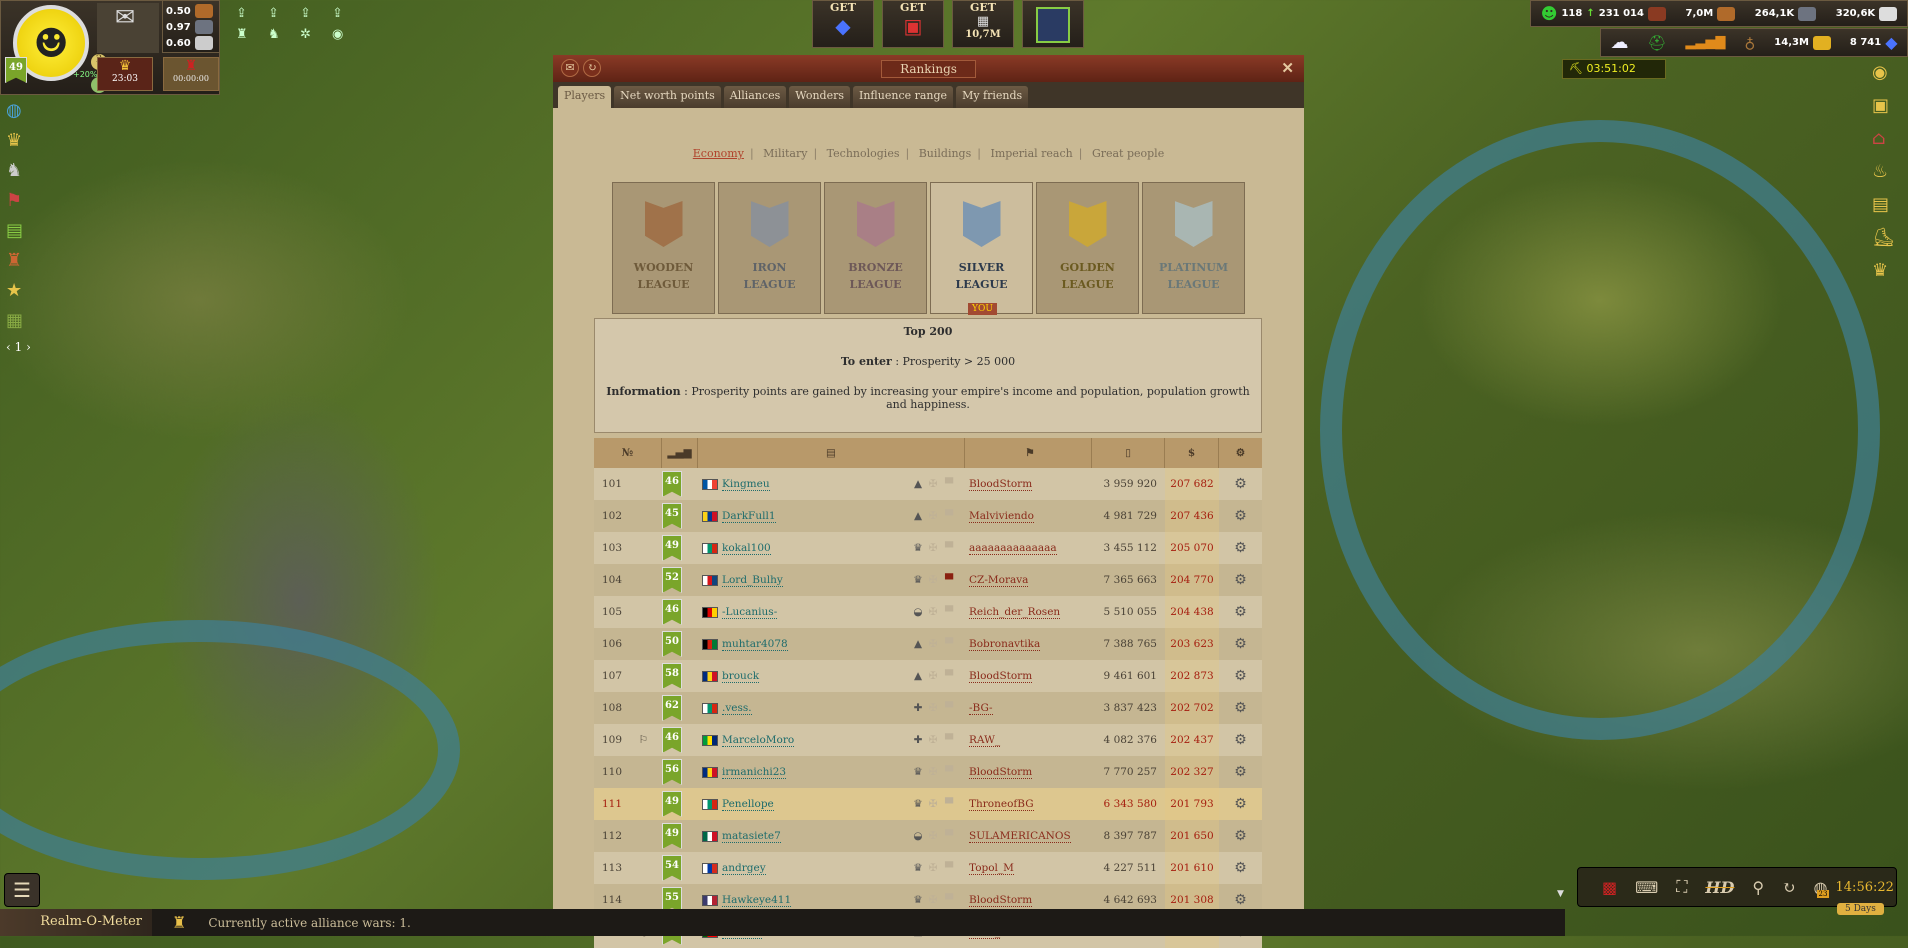  I want to click on tab-my-friends: My friends, so click(992, 97).